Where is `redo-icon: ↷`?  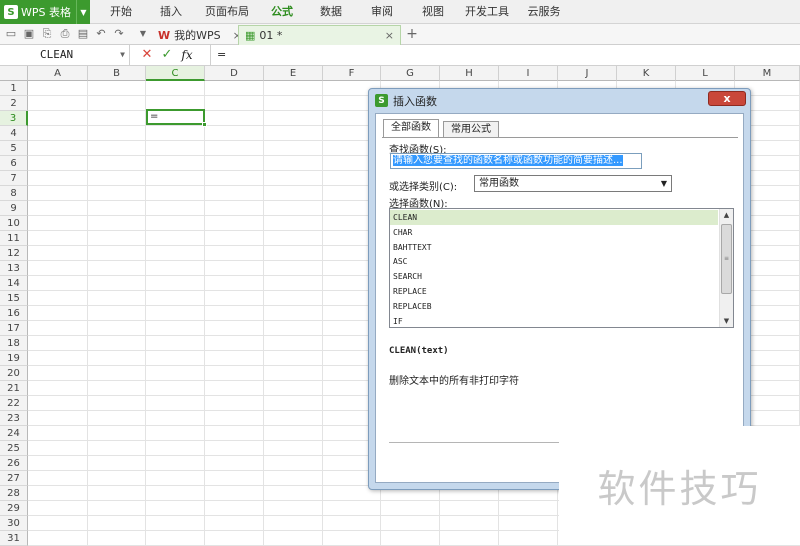 redo-icon: ↷ is located at coordinates (119, 34).